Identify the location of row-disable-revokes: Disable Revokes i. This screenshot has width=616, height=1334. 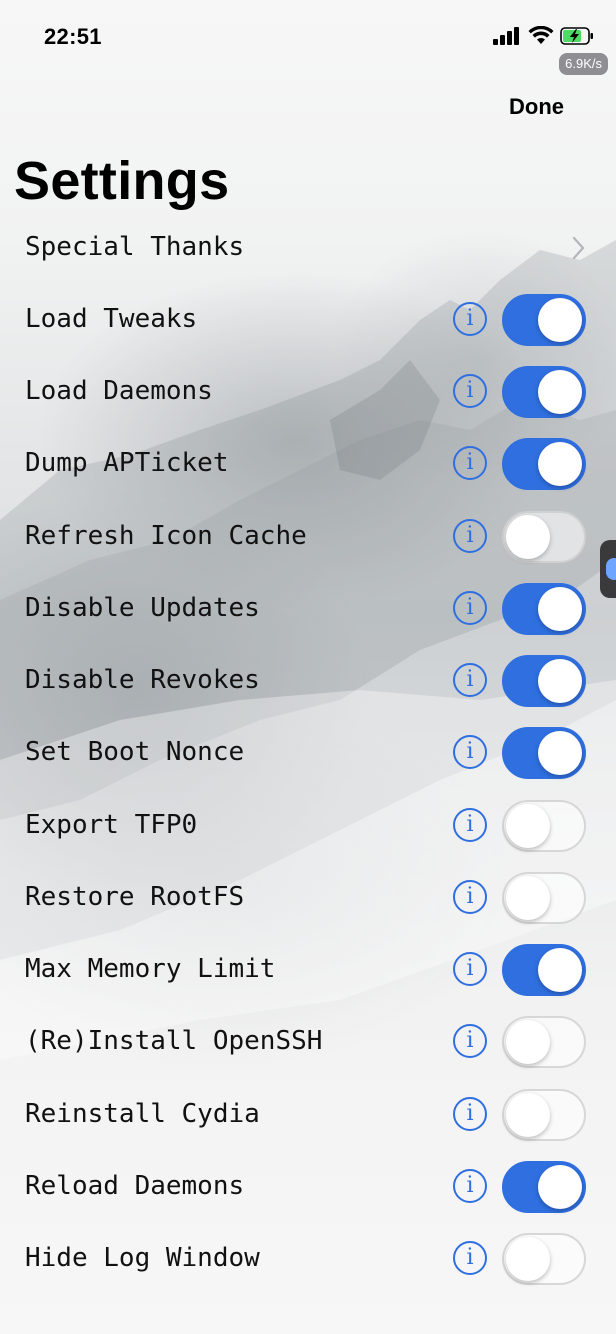
(308, 681).